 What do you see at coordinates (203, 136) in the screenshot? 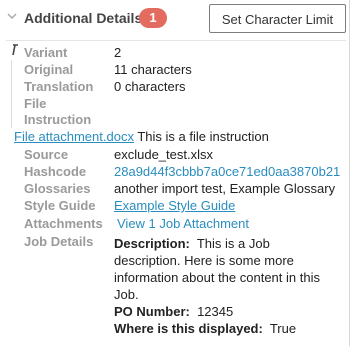
I see `file-instruction-text: This is a file instruction` at bounding box center [203, 136].